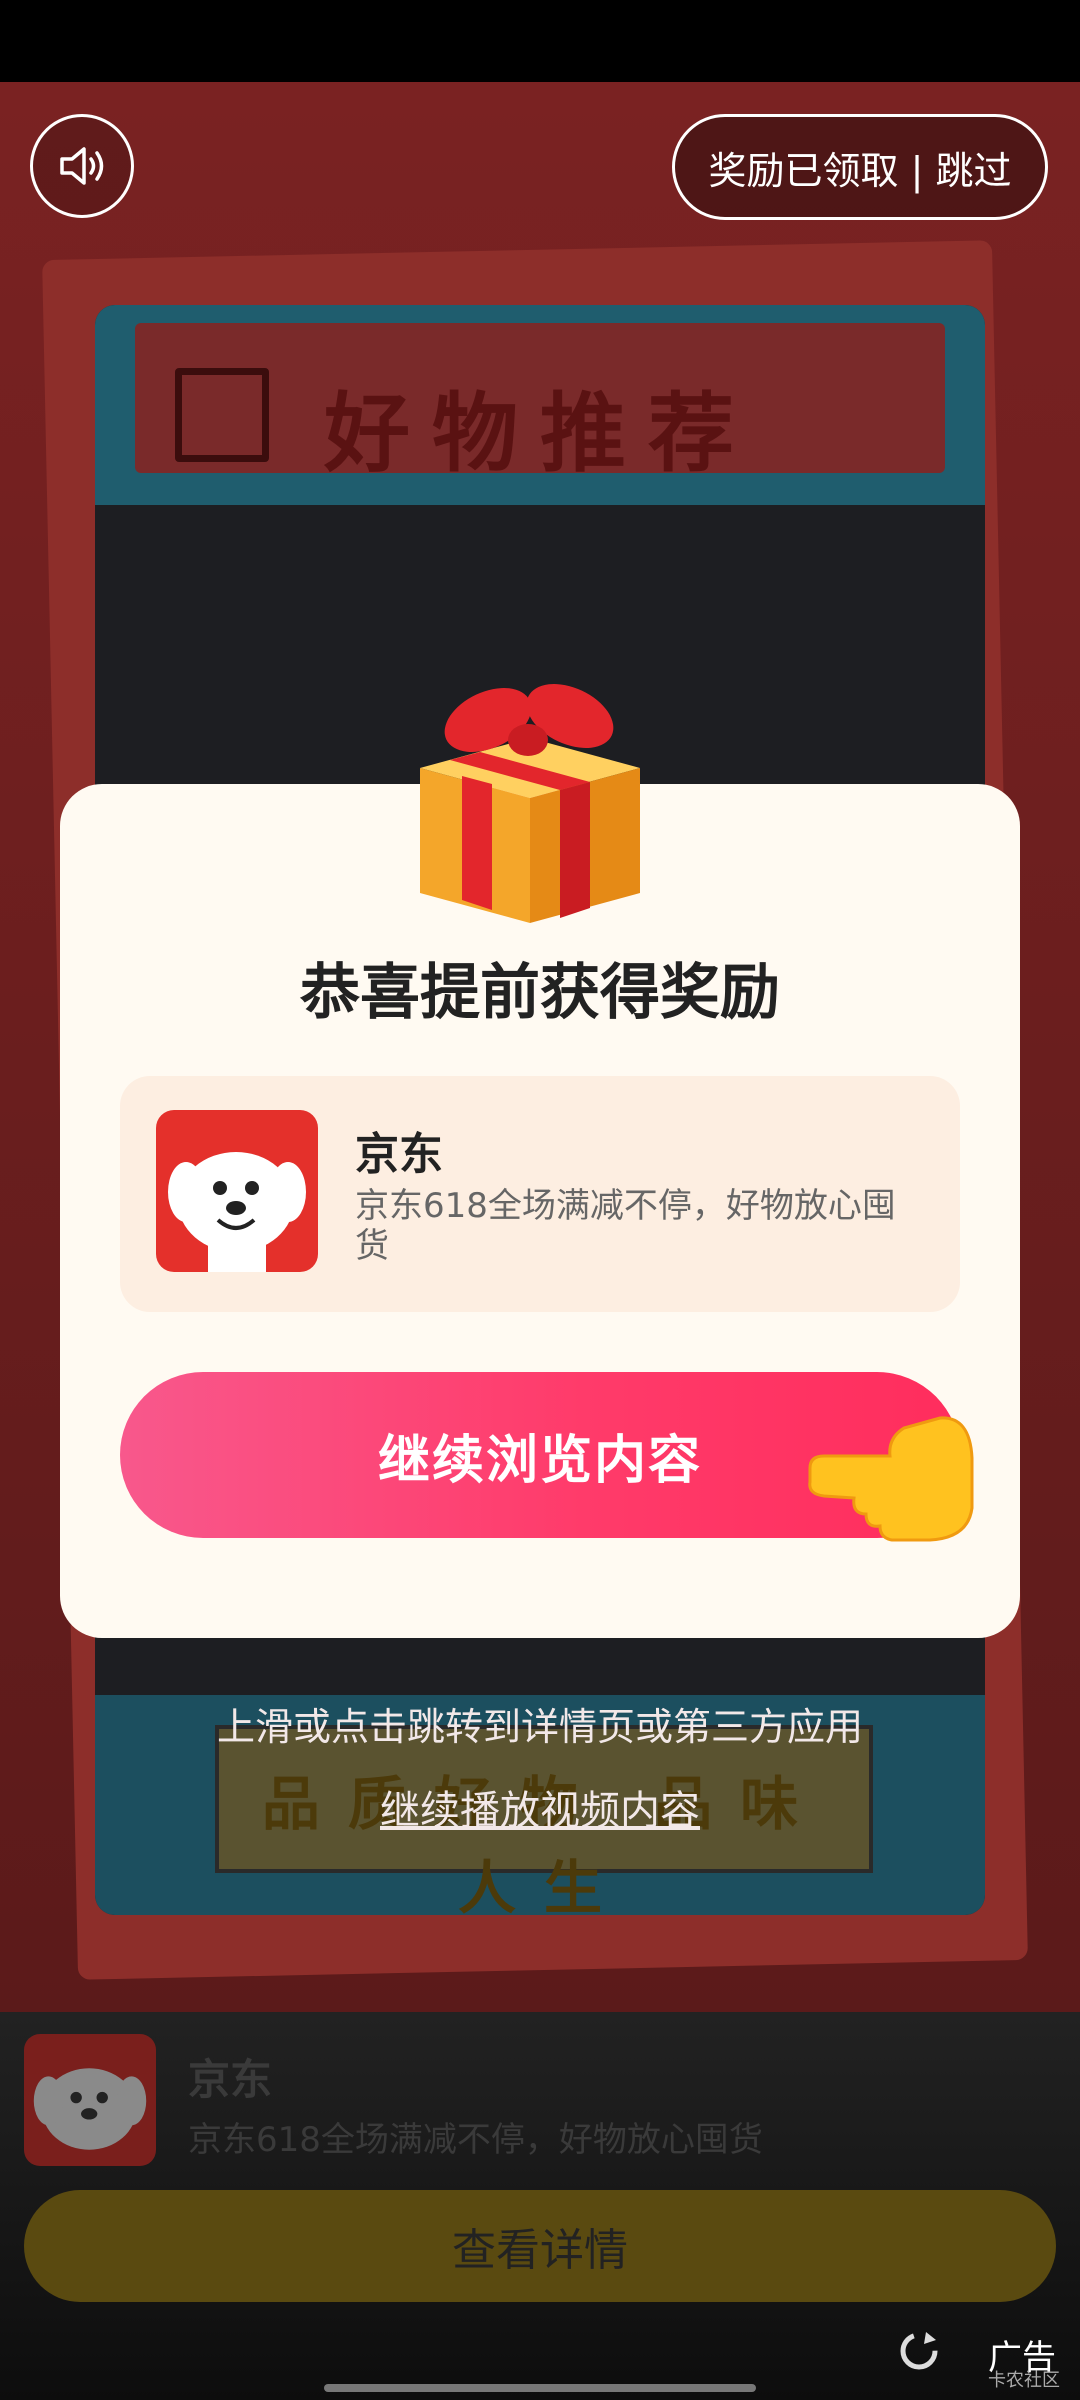 The height and width of the screenshot is (2400, 1080). Describe the element at coordinates (230, 2079) in the screenshot. I see `bottom-app-name: 京东` at that location.